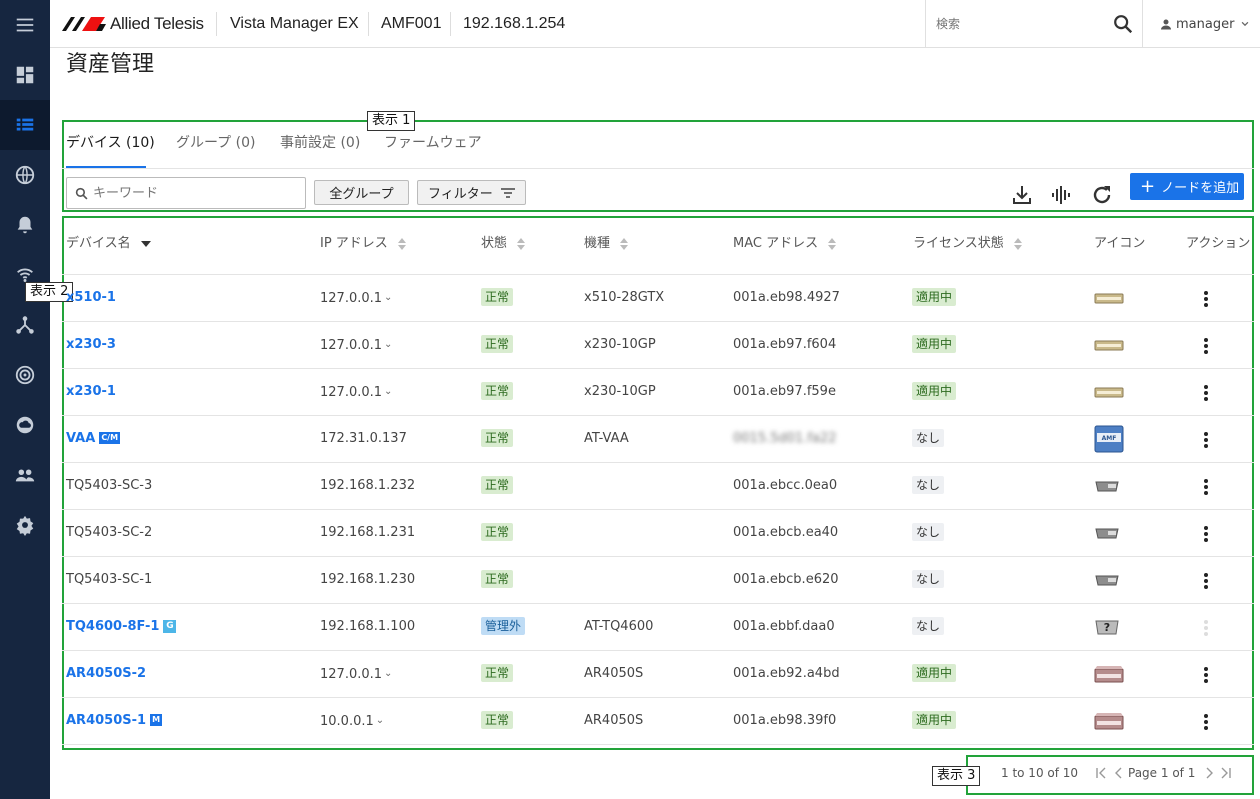 The image size is (1260, 799). What do you see at coordinates (606, 244) in the screenshot?
I see `col-header-model: 機種` at bounding box center [606, 244].